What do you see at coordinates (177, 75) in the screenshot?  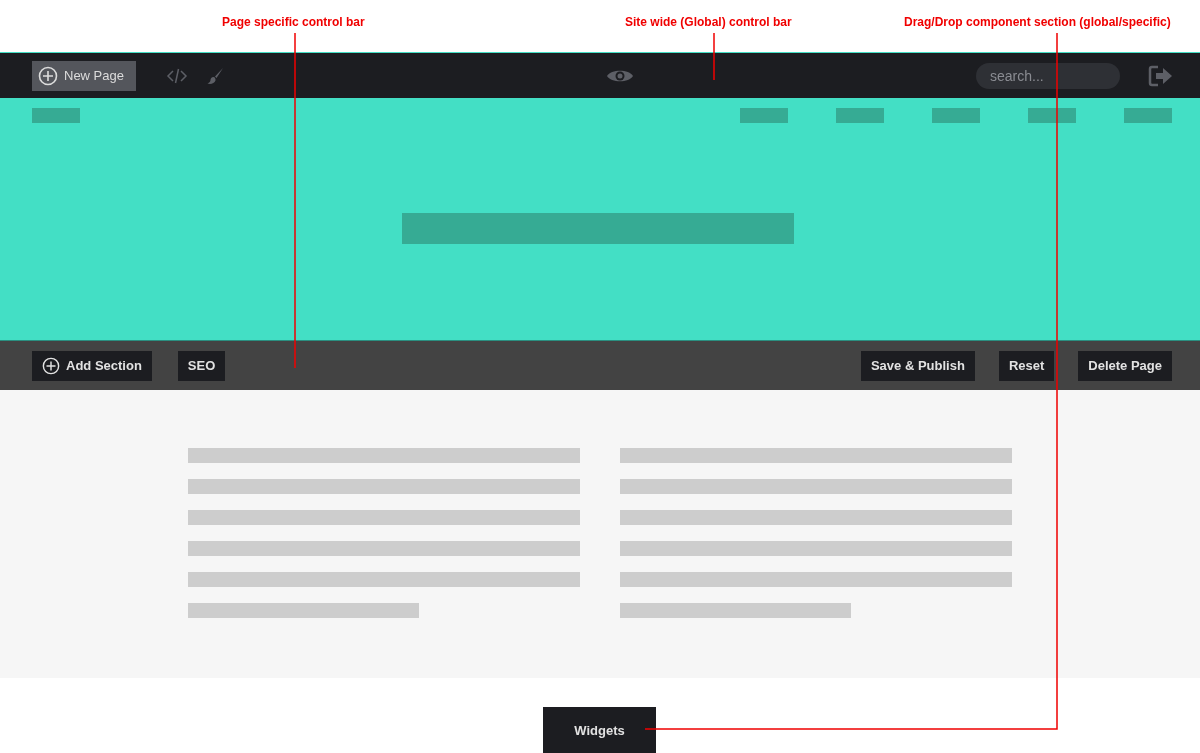 I see `code-icon` at bounding box center [177, 75].